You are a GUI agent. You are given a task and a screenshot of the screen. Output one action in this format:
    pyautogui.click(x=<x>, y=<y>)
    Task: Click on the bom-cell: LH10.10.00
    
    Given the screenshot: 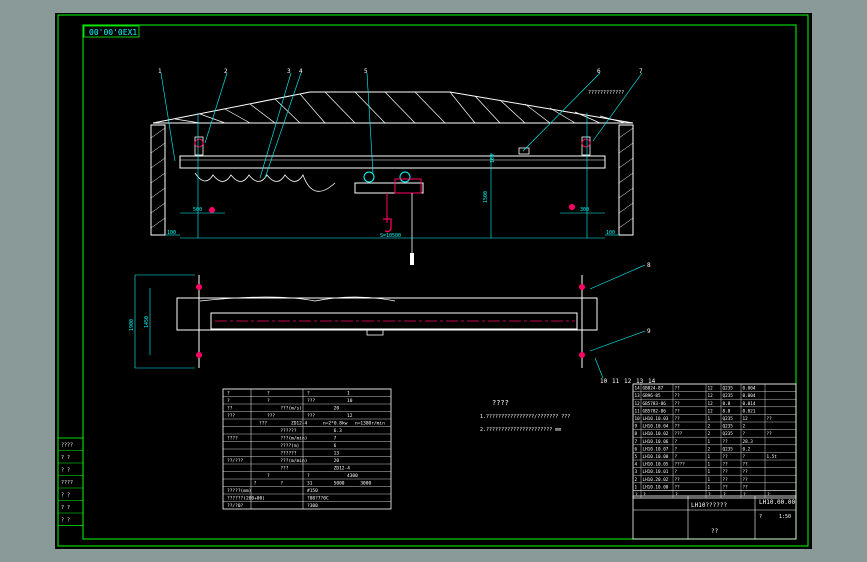 What is the action you would take?
    pyautogui.click(x=656, y=487)
    